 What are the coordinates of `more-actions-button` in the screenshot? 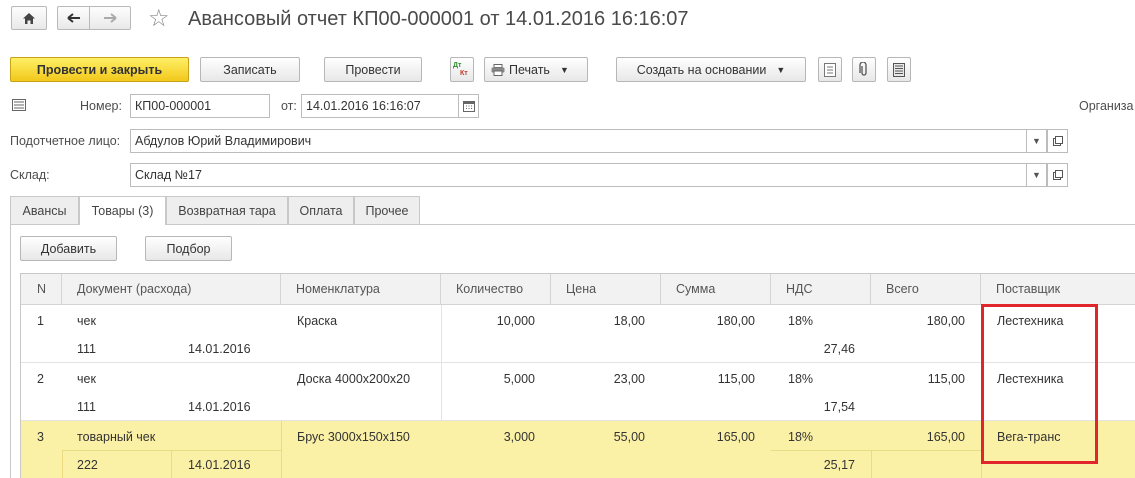 It's located at (899, 69).